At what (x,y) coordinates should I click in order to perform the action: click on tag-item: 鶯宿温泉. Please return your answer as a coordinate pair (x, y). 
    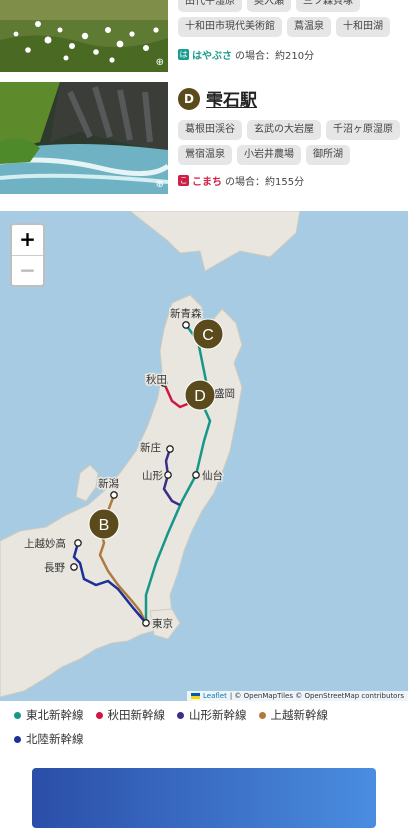
    Looking at the image, I should click on (205, 155).